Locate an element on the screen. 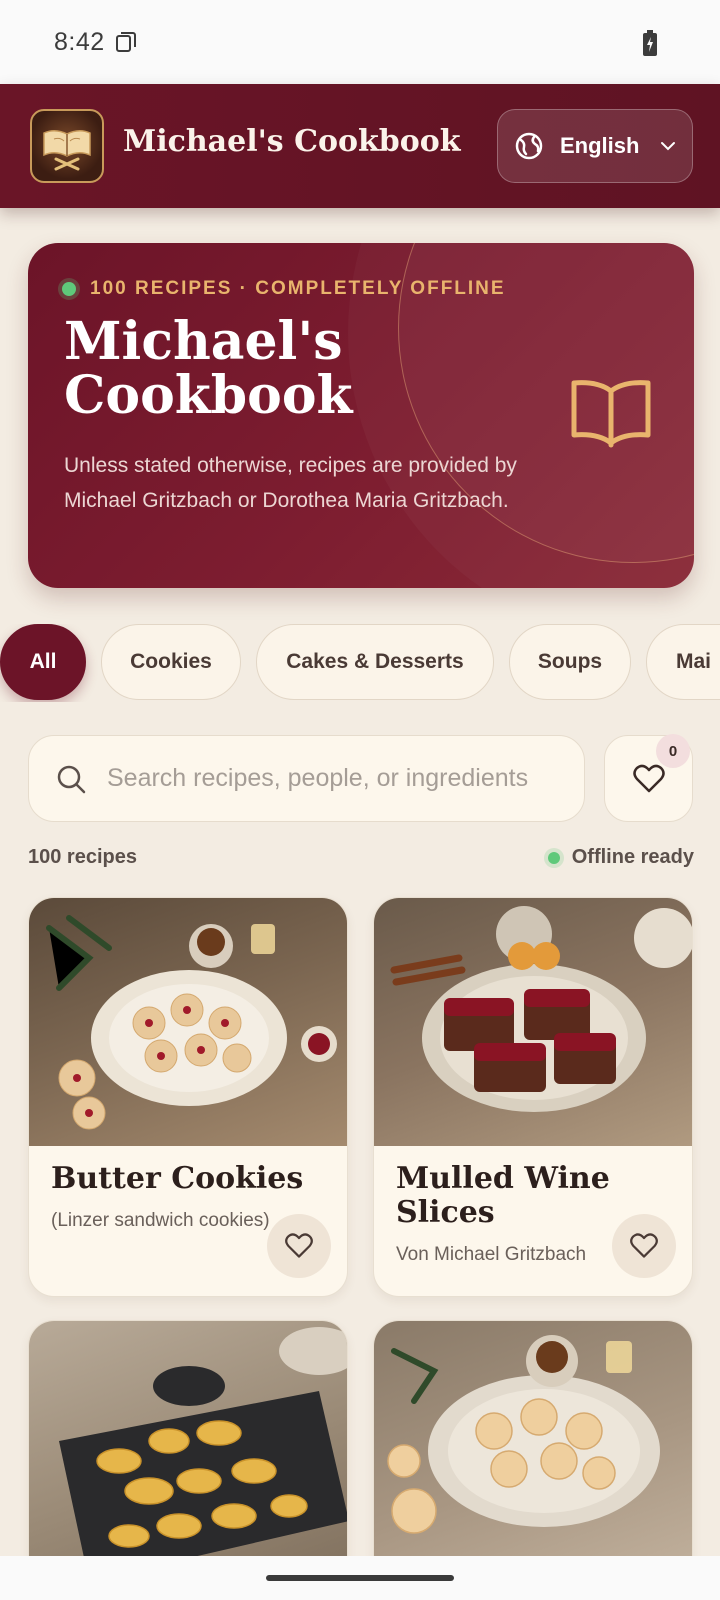  notification-icon is located at coordinates (125, 42).